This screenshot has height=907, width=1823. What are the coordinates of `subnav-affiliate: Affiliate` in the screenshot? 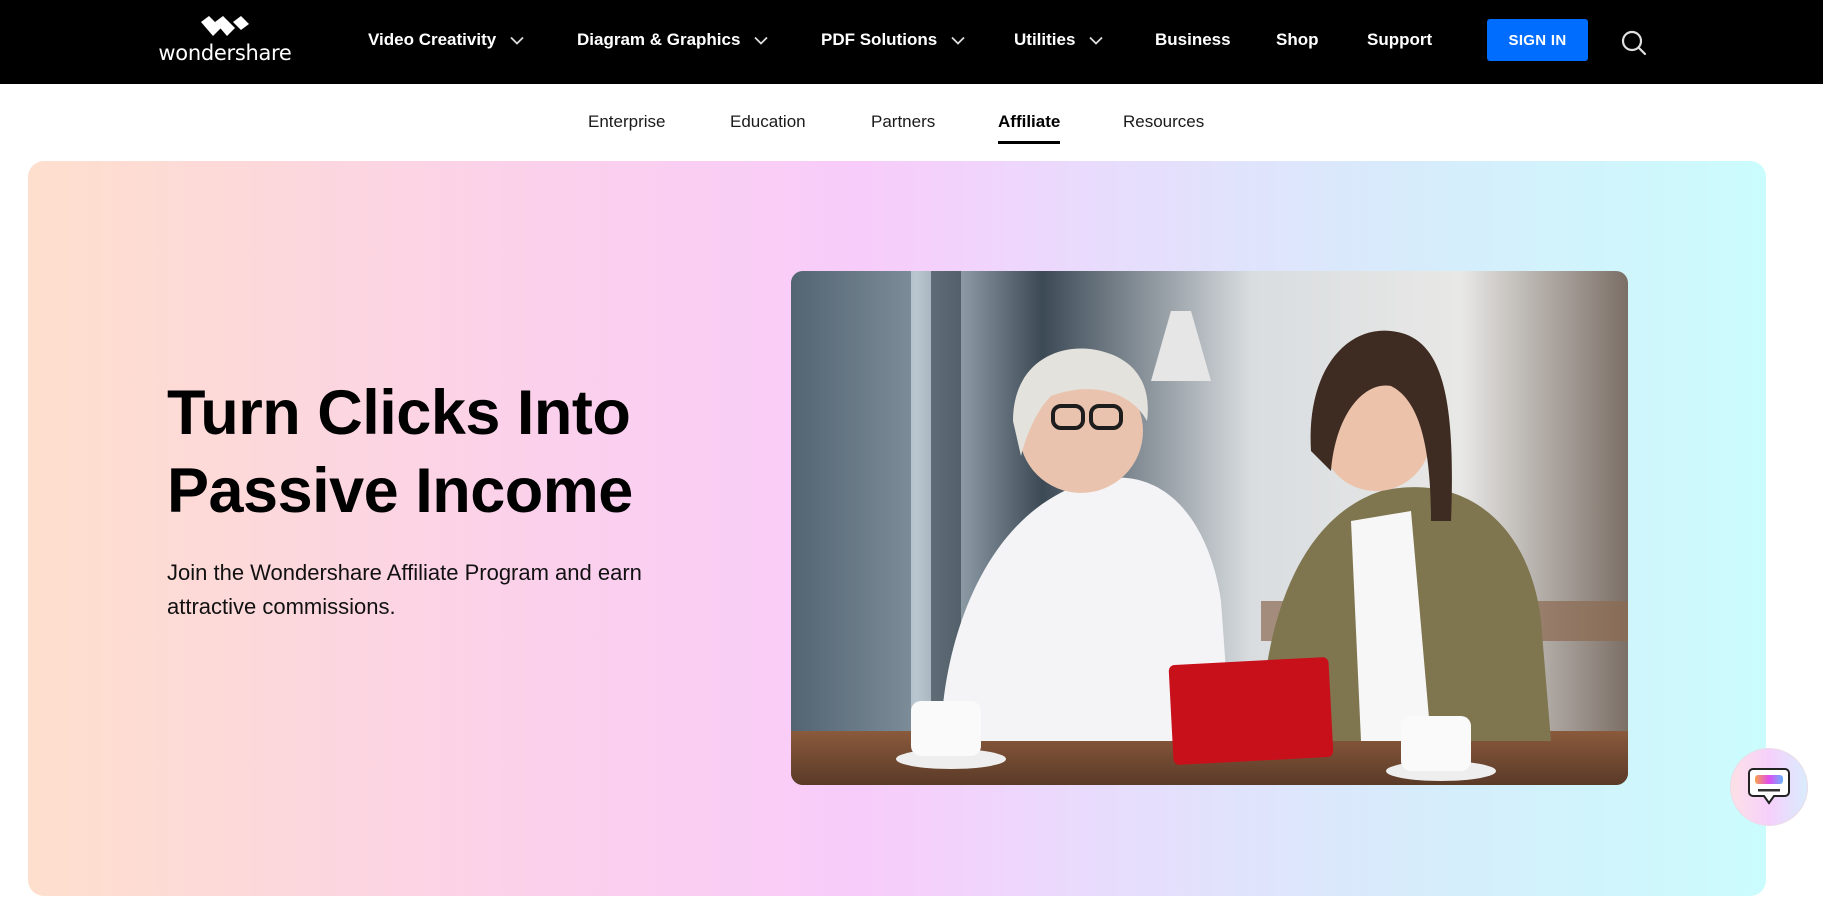 It's located at (1029, 127).